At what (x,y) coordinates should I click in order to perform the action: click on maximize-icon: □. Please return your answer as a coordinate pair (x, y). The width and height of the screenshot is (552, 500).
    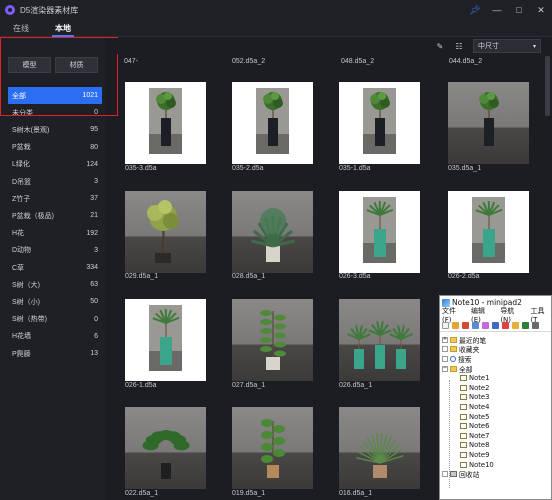
    Looking at the image, I should click on (519, 10).